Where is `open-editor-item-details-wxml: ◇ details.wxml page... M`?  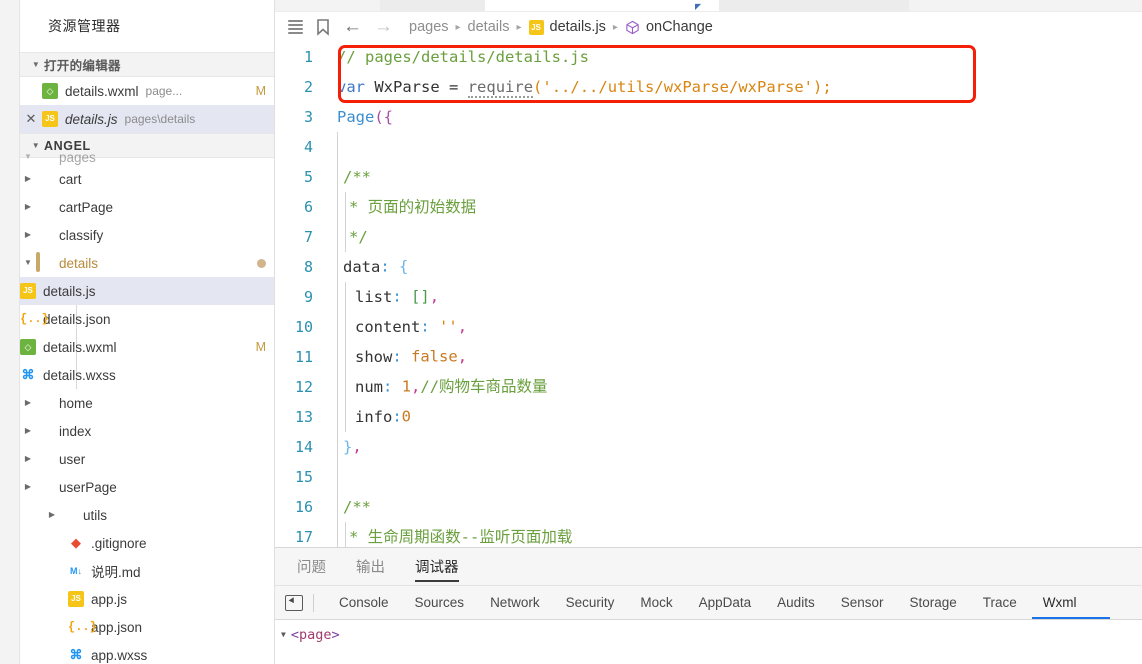 open-editor-item-details-wxml: ◇ details.wxml page... M is located at coordinates (147, 91).